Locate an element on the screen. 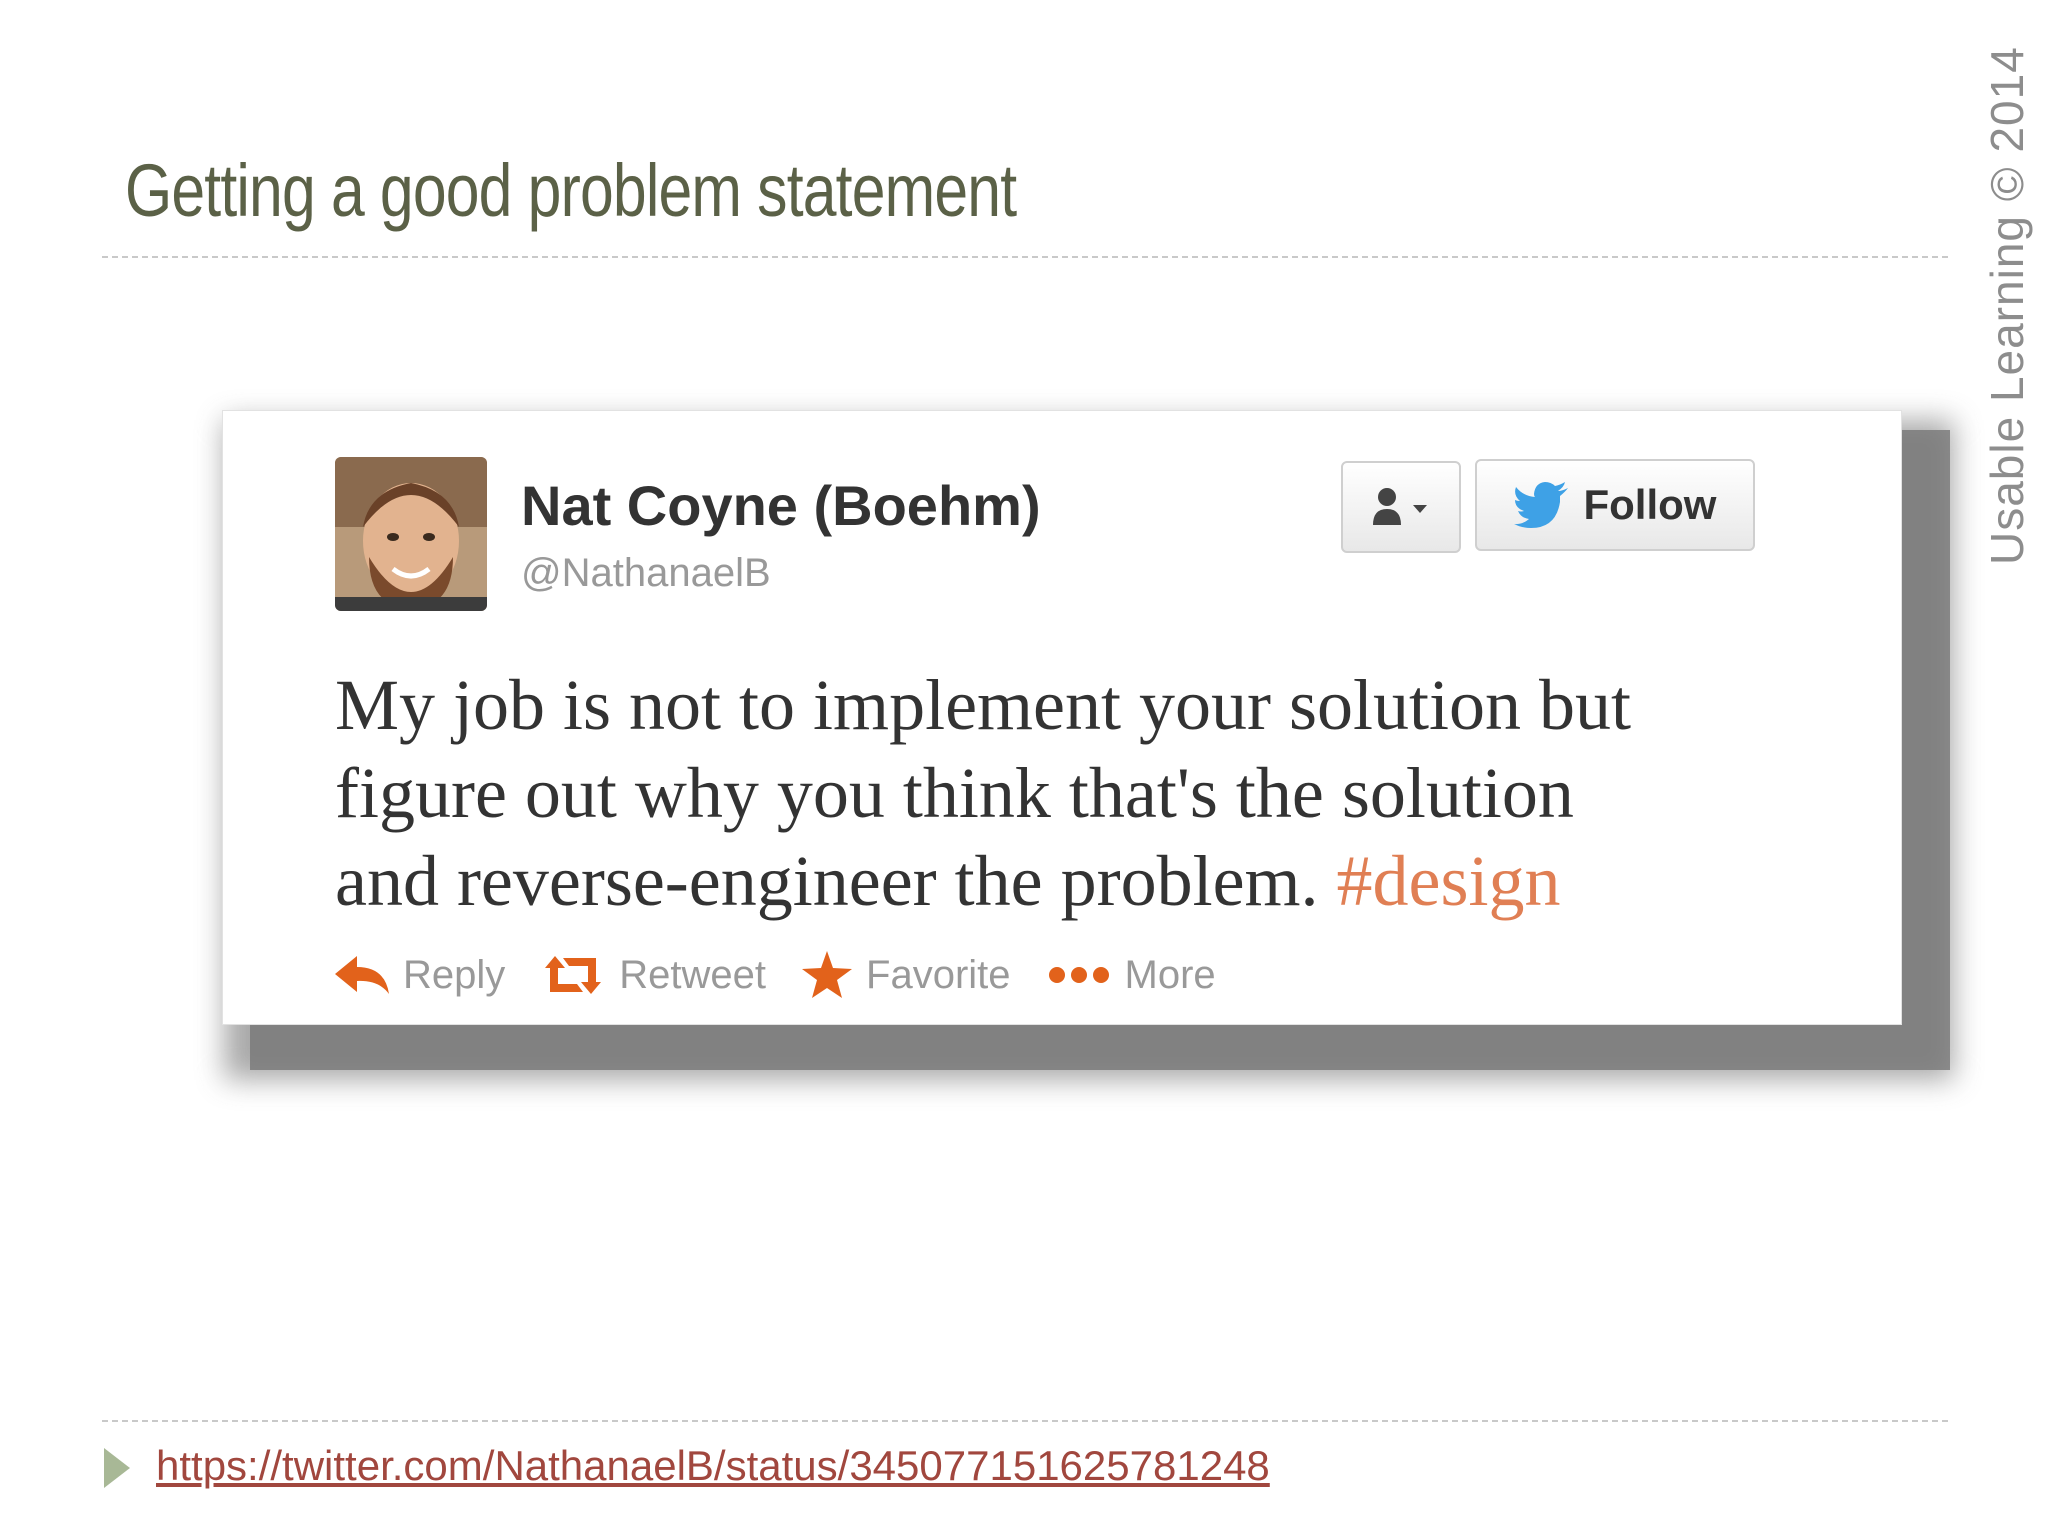 This screenshot has width=2048, height=1536. retweet-label: Retweet is located at coordinates (693, 974).